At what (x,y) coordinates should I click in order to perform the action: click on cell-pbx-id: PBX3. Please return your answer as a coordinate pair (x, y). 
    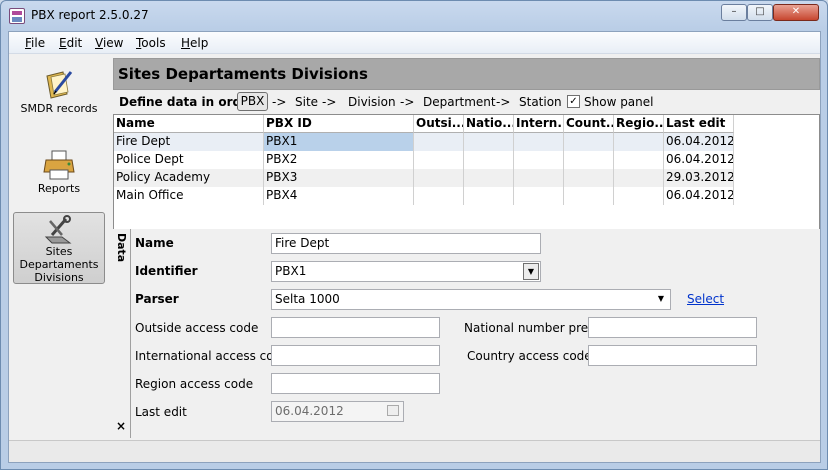
    Looking at the image, I should click on (339, 178).